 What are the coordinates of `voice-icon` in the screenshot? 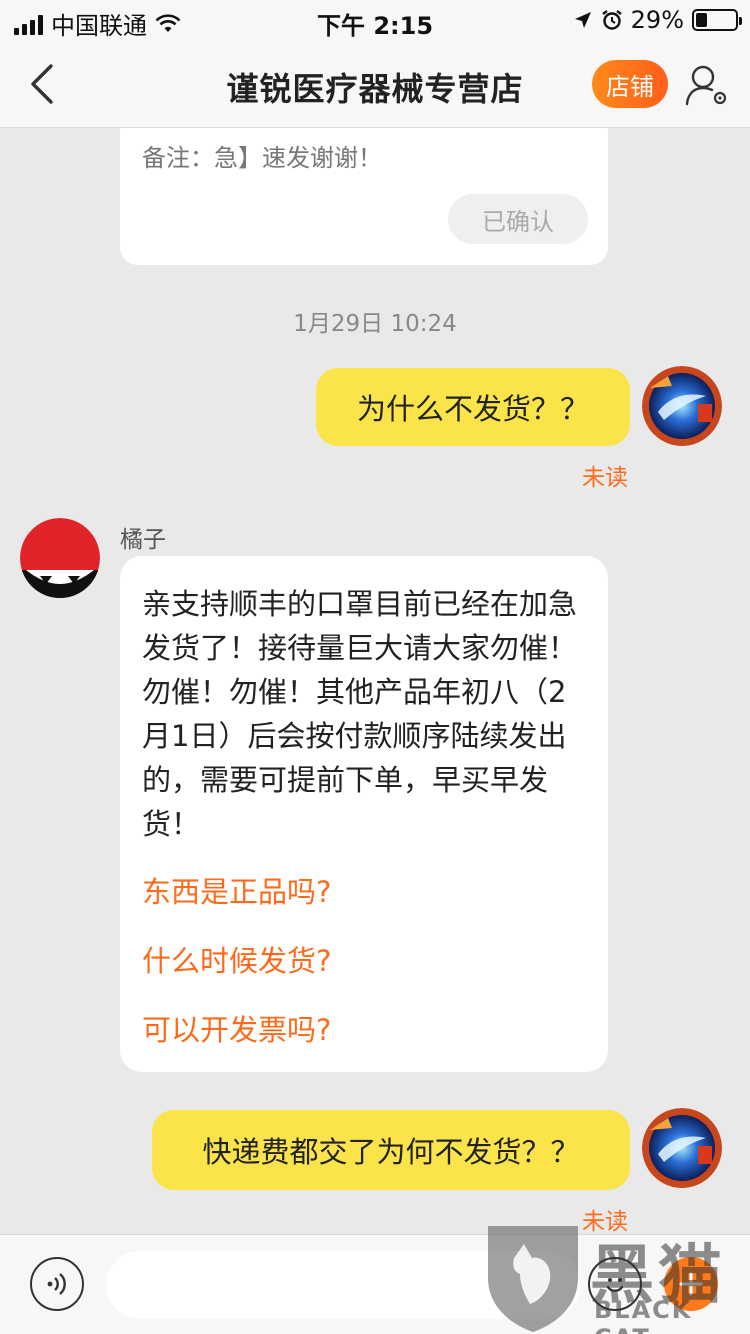 It's located at (56, 1284).